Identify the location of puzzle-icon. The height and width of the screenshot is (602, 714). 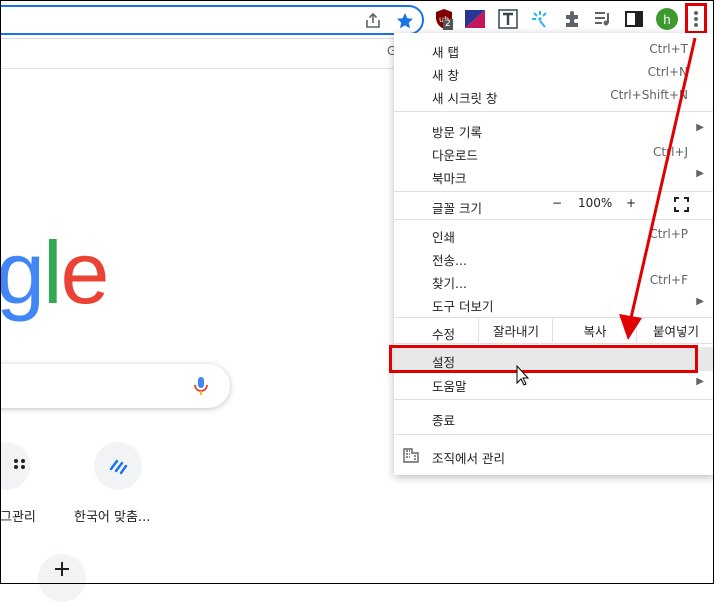
(572, 19).